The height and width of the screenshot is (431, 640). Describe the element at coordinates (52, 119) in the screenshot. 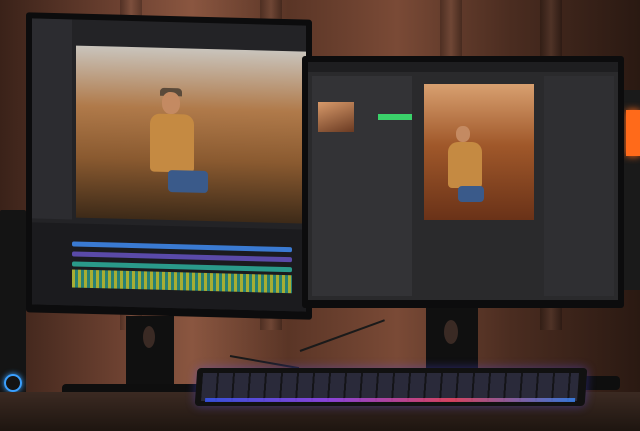

I see `editor-sidebar` at that location.